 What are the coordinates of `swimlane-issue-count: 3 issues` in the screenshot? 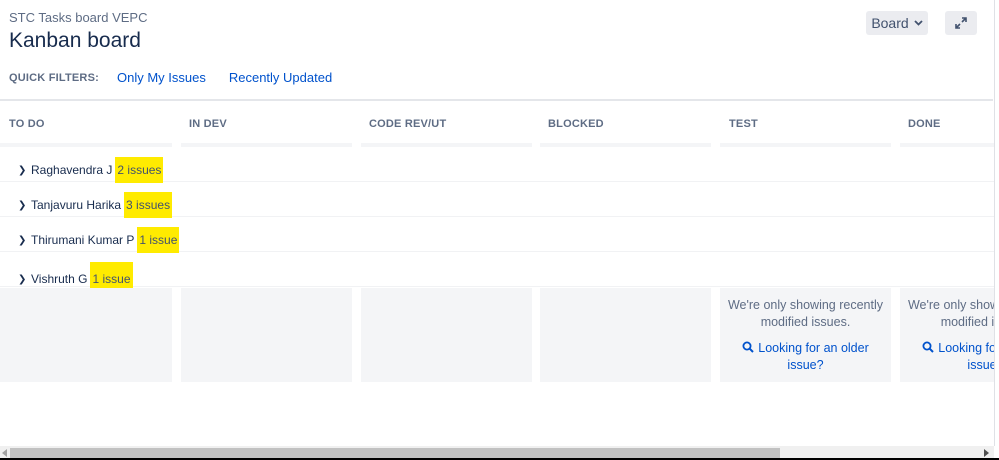 It's located at (148, 205).